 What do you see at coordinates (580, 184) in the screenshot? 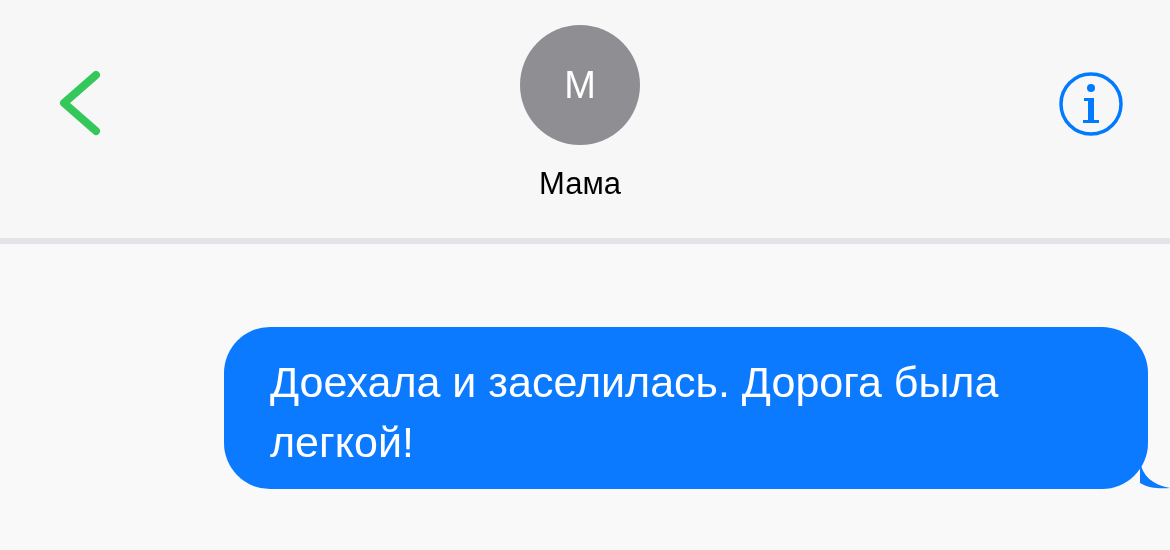
I see `contact-name: Мама` at bounding box center [580, 184].